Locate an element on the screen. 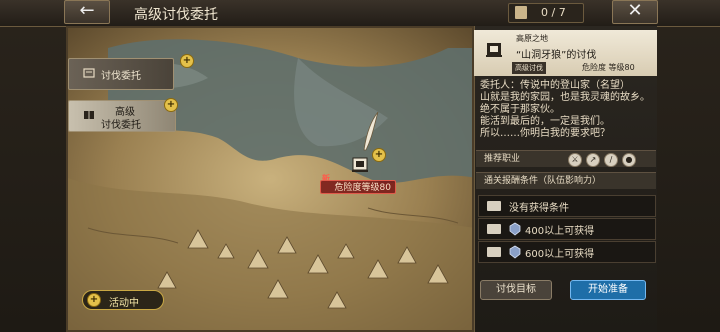 The width and height of the screenshot is (720, 332). reward-text: 没有获得条件 is located at coordinates (539, 208).